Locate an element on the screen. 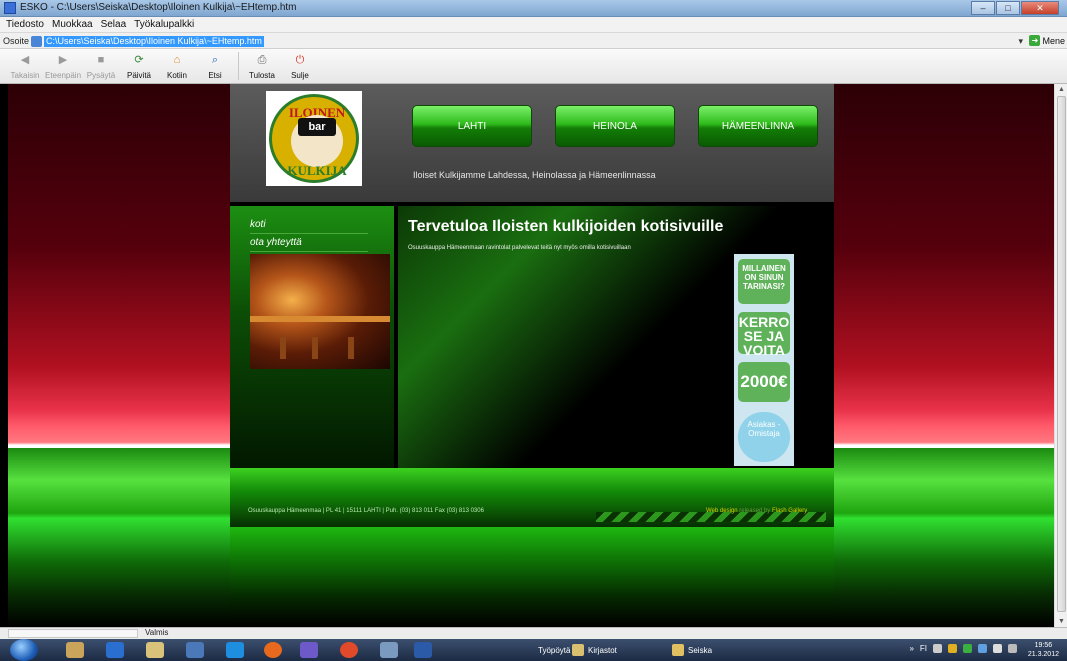 Image resolution: width=1067 pixels, height=661 pixels. task-seiska: Seiska is located at coordinates (692, 650).